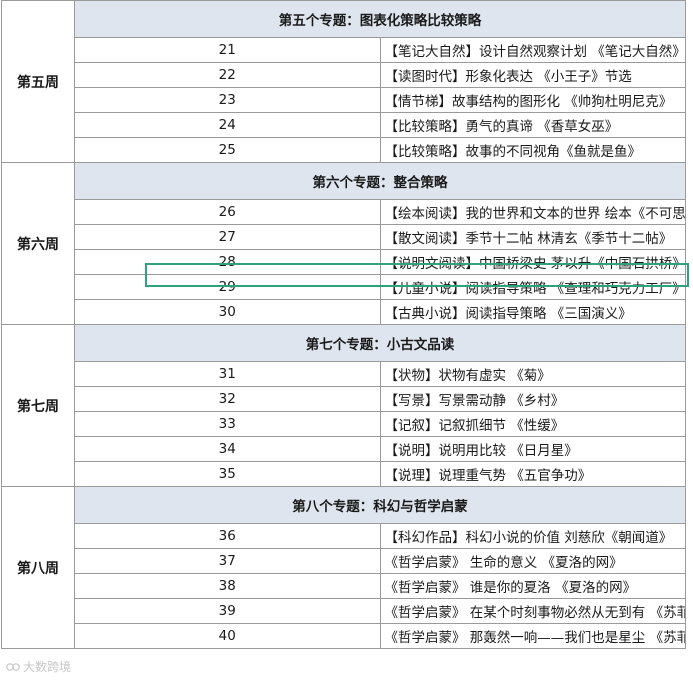 This screenshot has width=693, height=681. Describe the element at coordinates (227, 374) in the screenshot. I see `lesson-number: 31` at that location.